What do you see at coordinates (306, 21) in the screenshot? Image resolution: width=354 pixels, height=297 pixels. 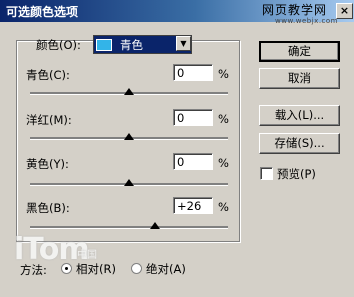 I see `watermark-url: www.webjx.com` at bounding box center [306, 21].